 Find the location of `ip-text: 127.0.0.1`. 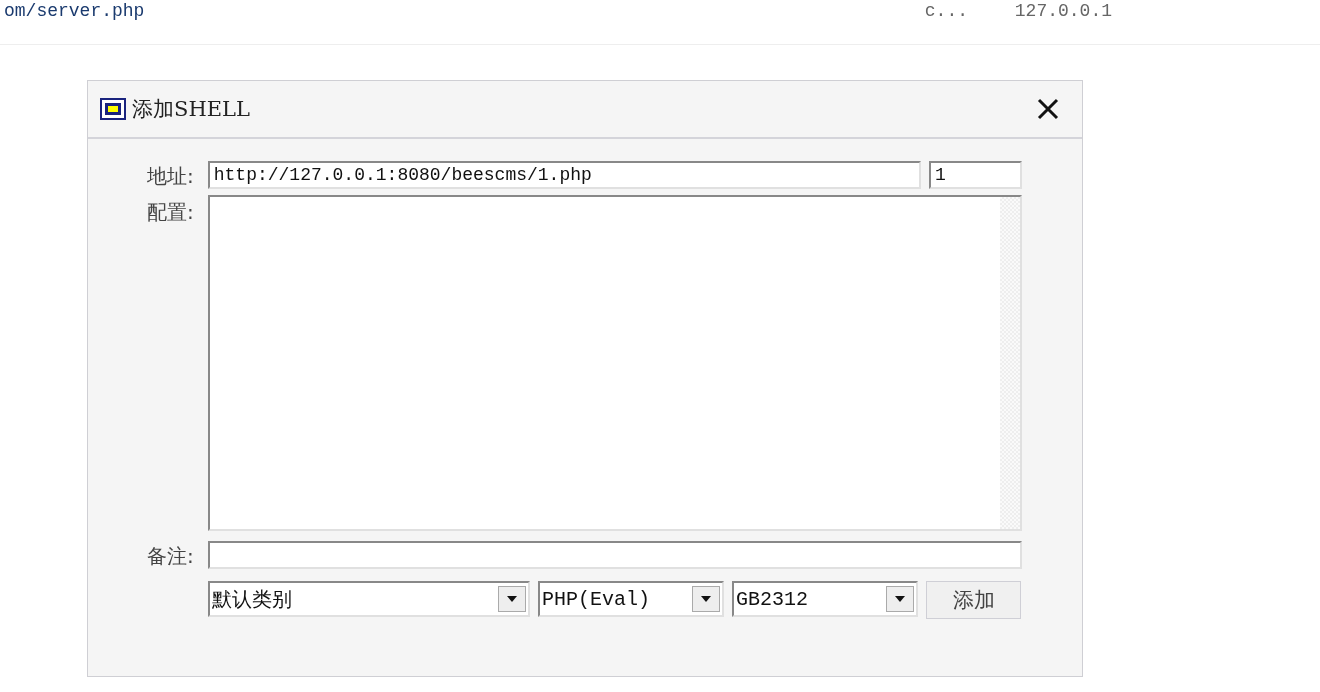

ip-text: 127.0.0.1 is located at coordinates (1063, 10).